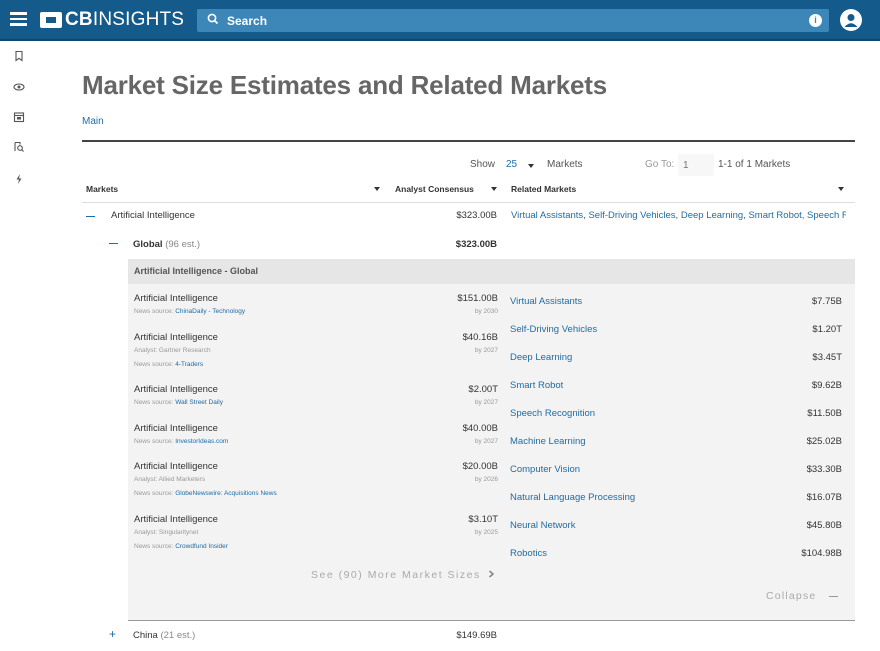 Image resolution: width=880 pixels, height=651 pixels. What do you see at coordinates (172, 350) in the screenshot?
I see `estimate-analyst: Analyst: Gartner Research` at bounding box center [172, 350].